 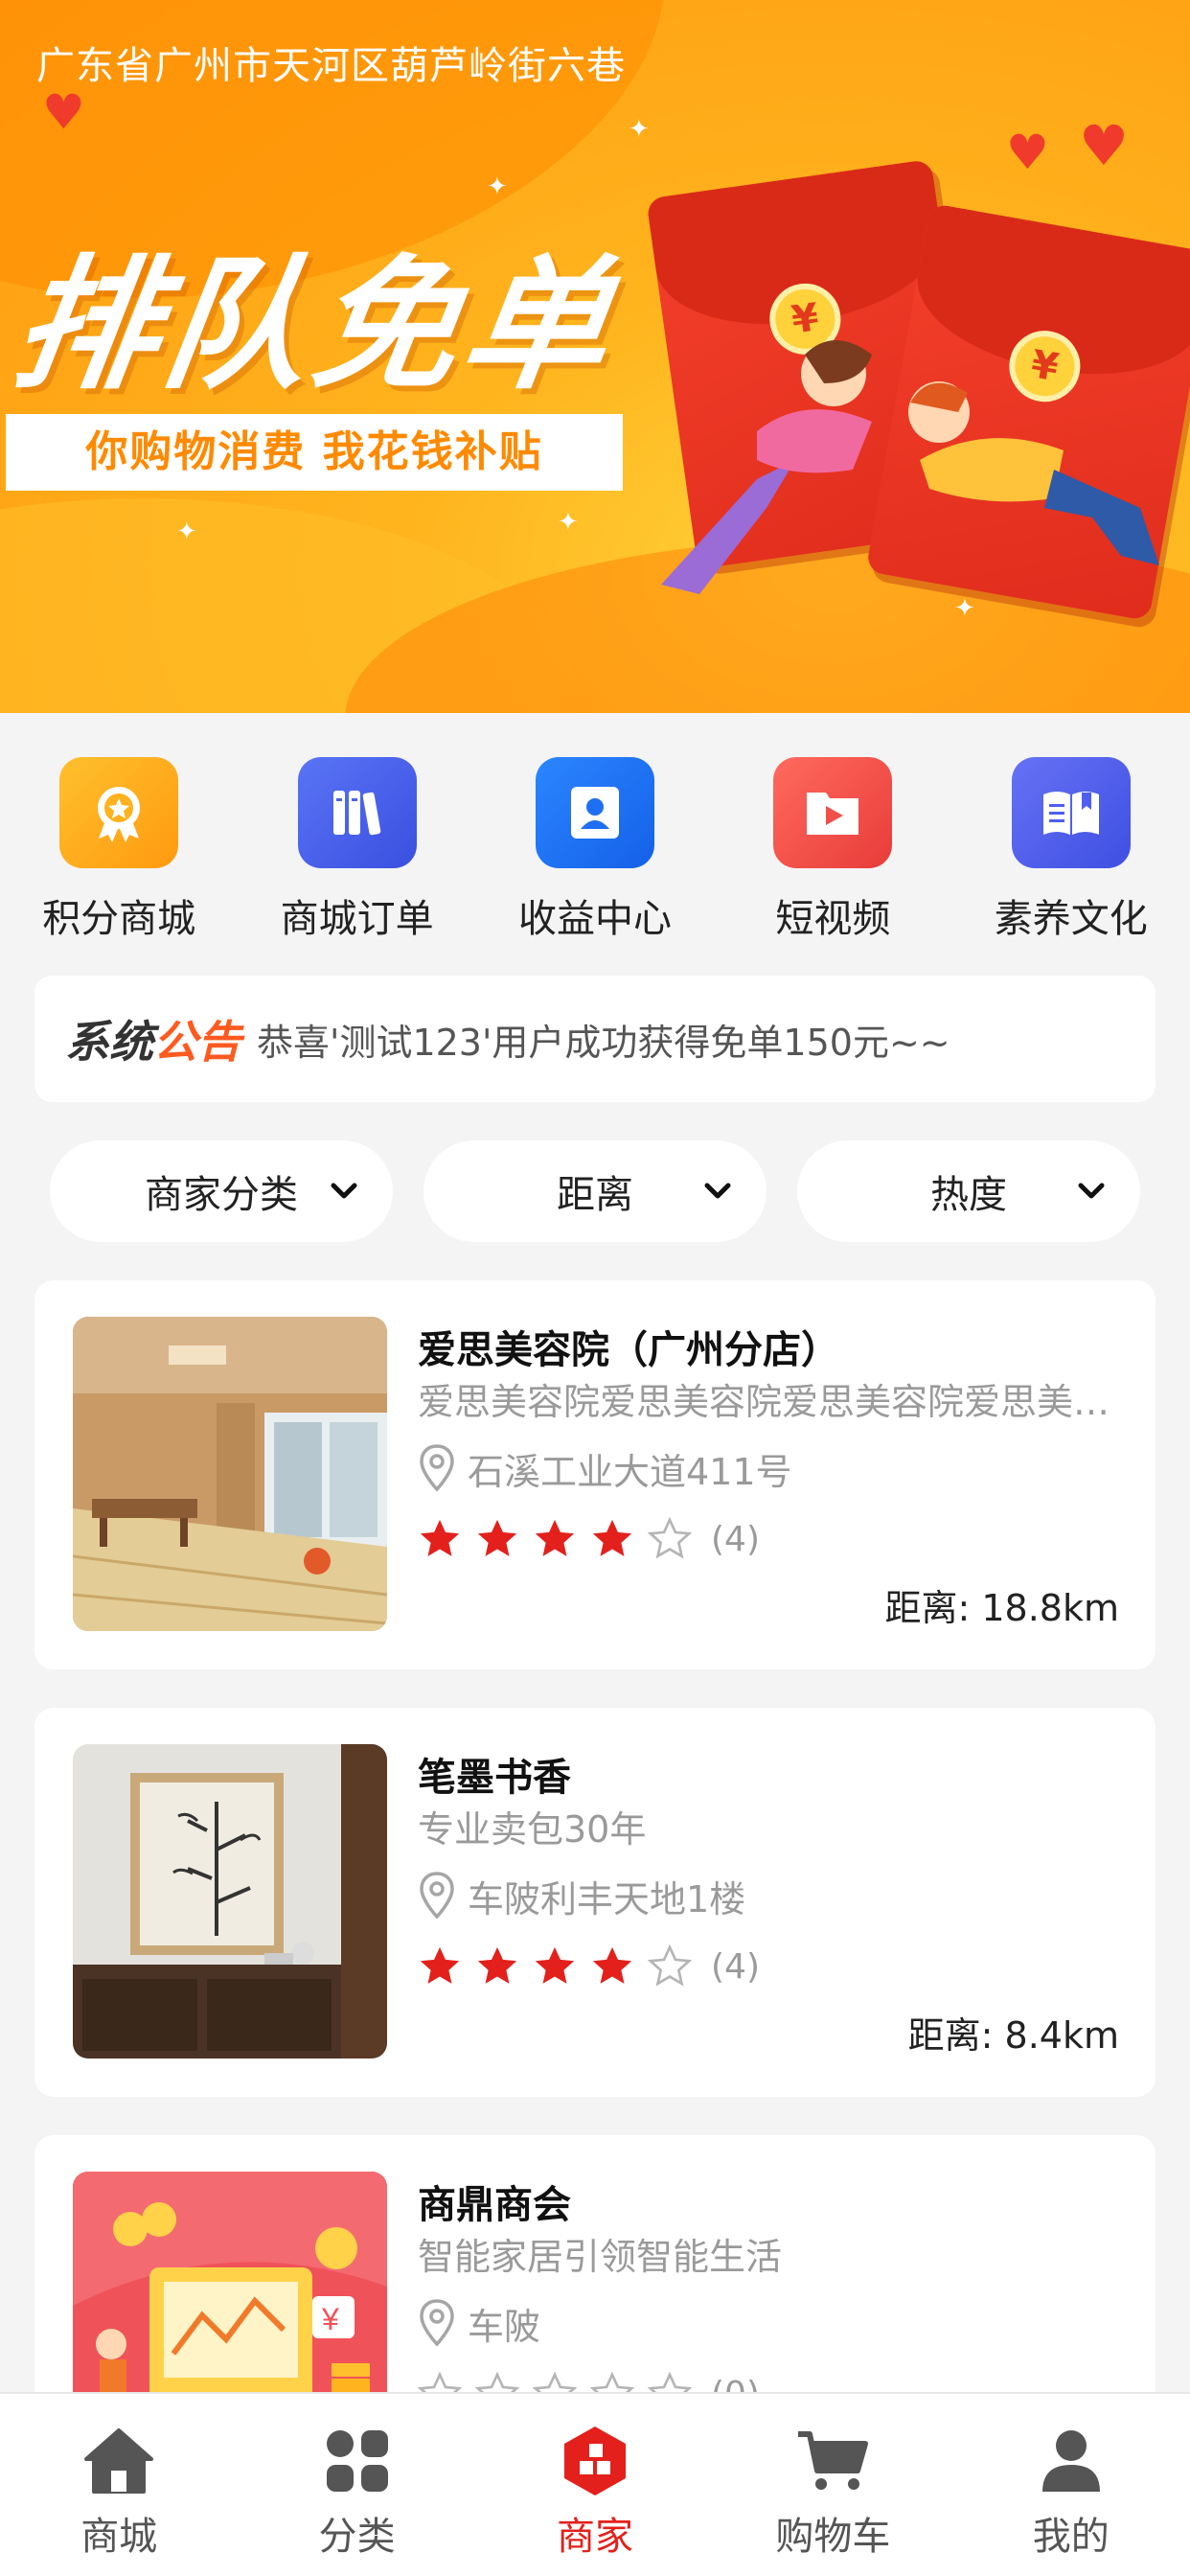 What do you see at coordinates (119, 2537) in the screenshot?
I see `tab-label: 商城` at bounding box center [119, 2537].